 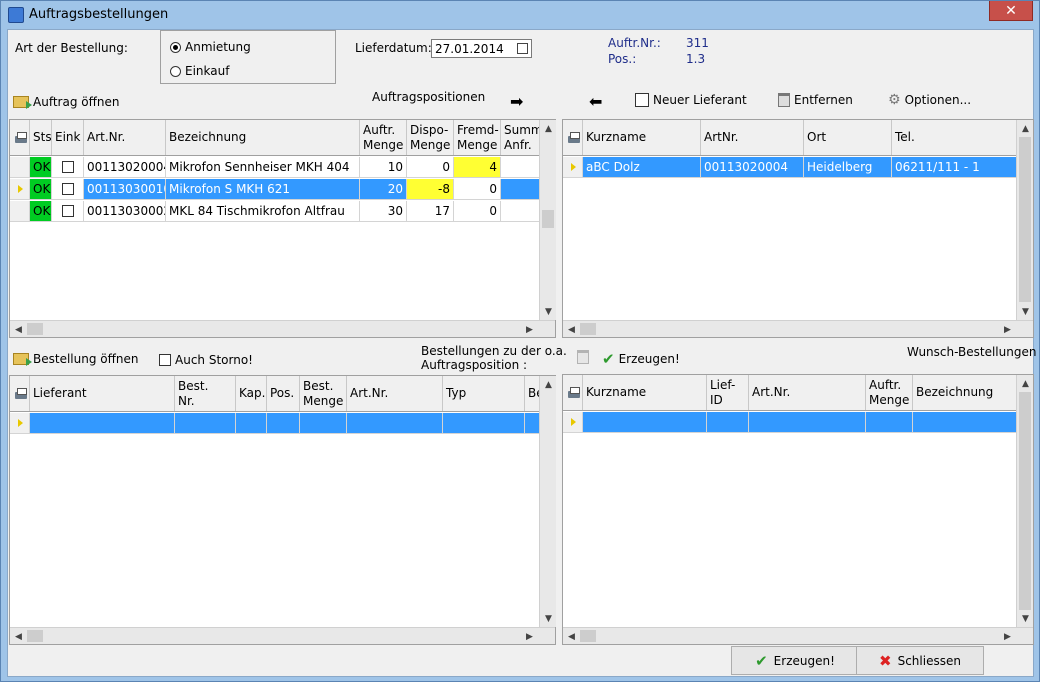 I want to click on lieferdatum-field: 27.01.2014, so click(x=481, y=48).